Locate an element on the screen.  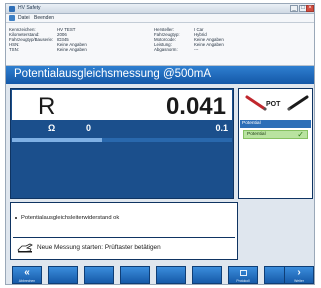
page-title: Potentialausgleichsmessung @500mA is located at coordinates (113, 74).